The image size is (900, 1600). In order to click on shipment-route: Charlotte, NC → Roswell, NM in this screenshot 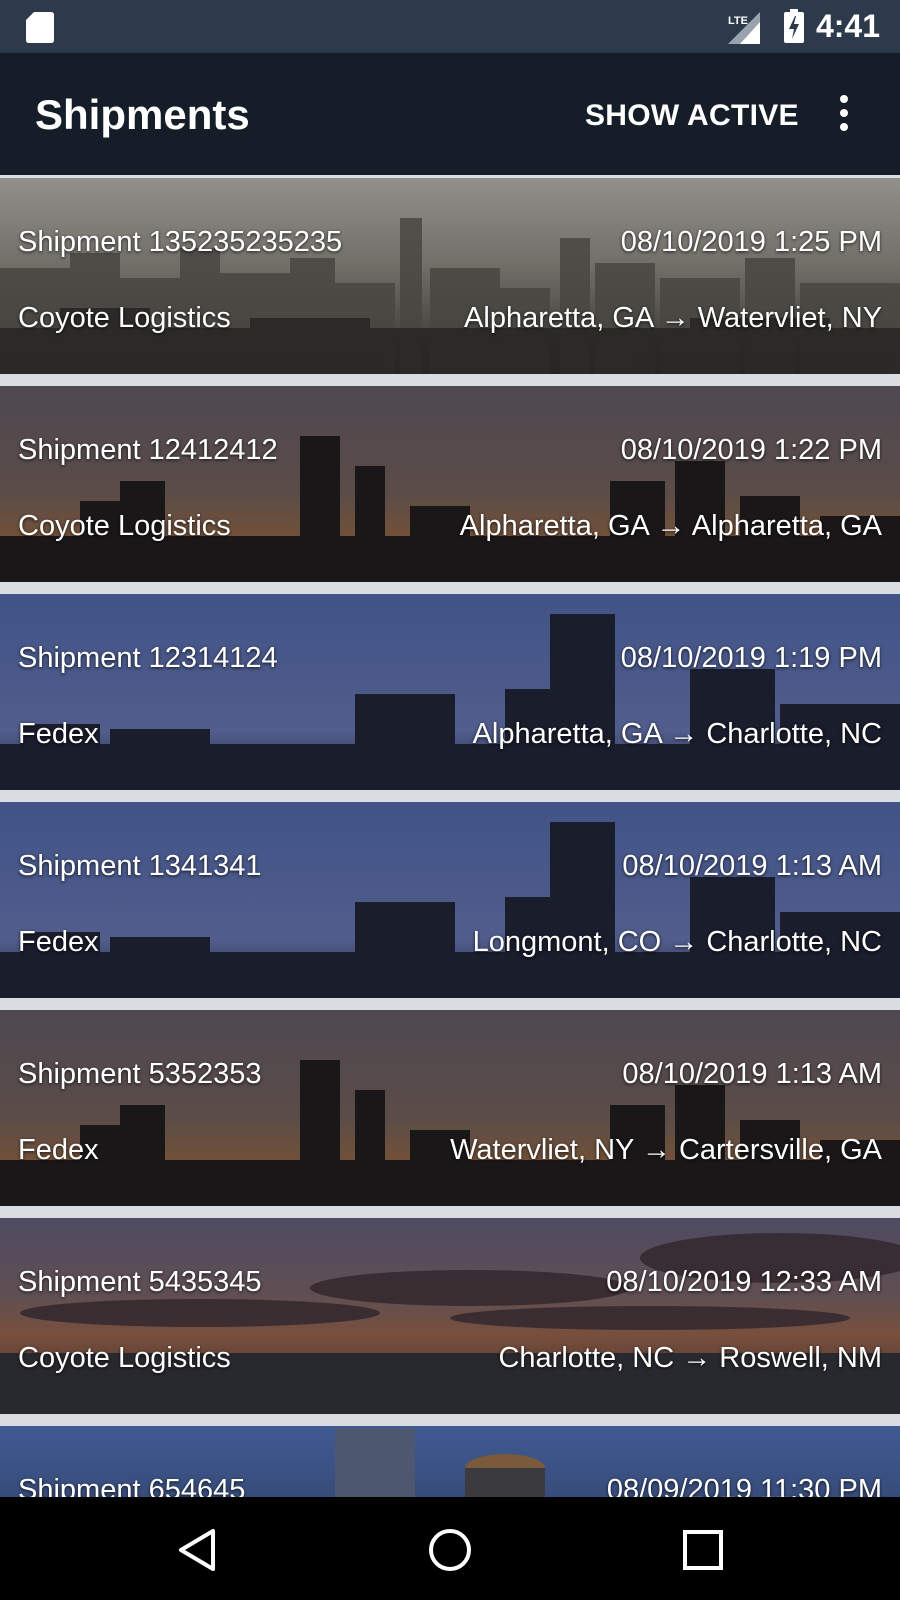, I will do `click(690, 1358)`.